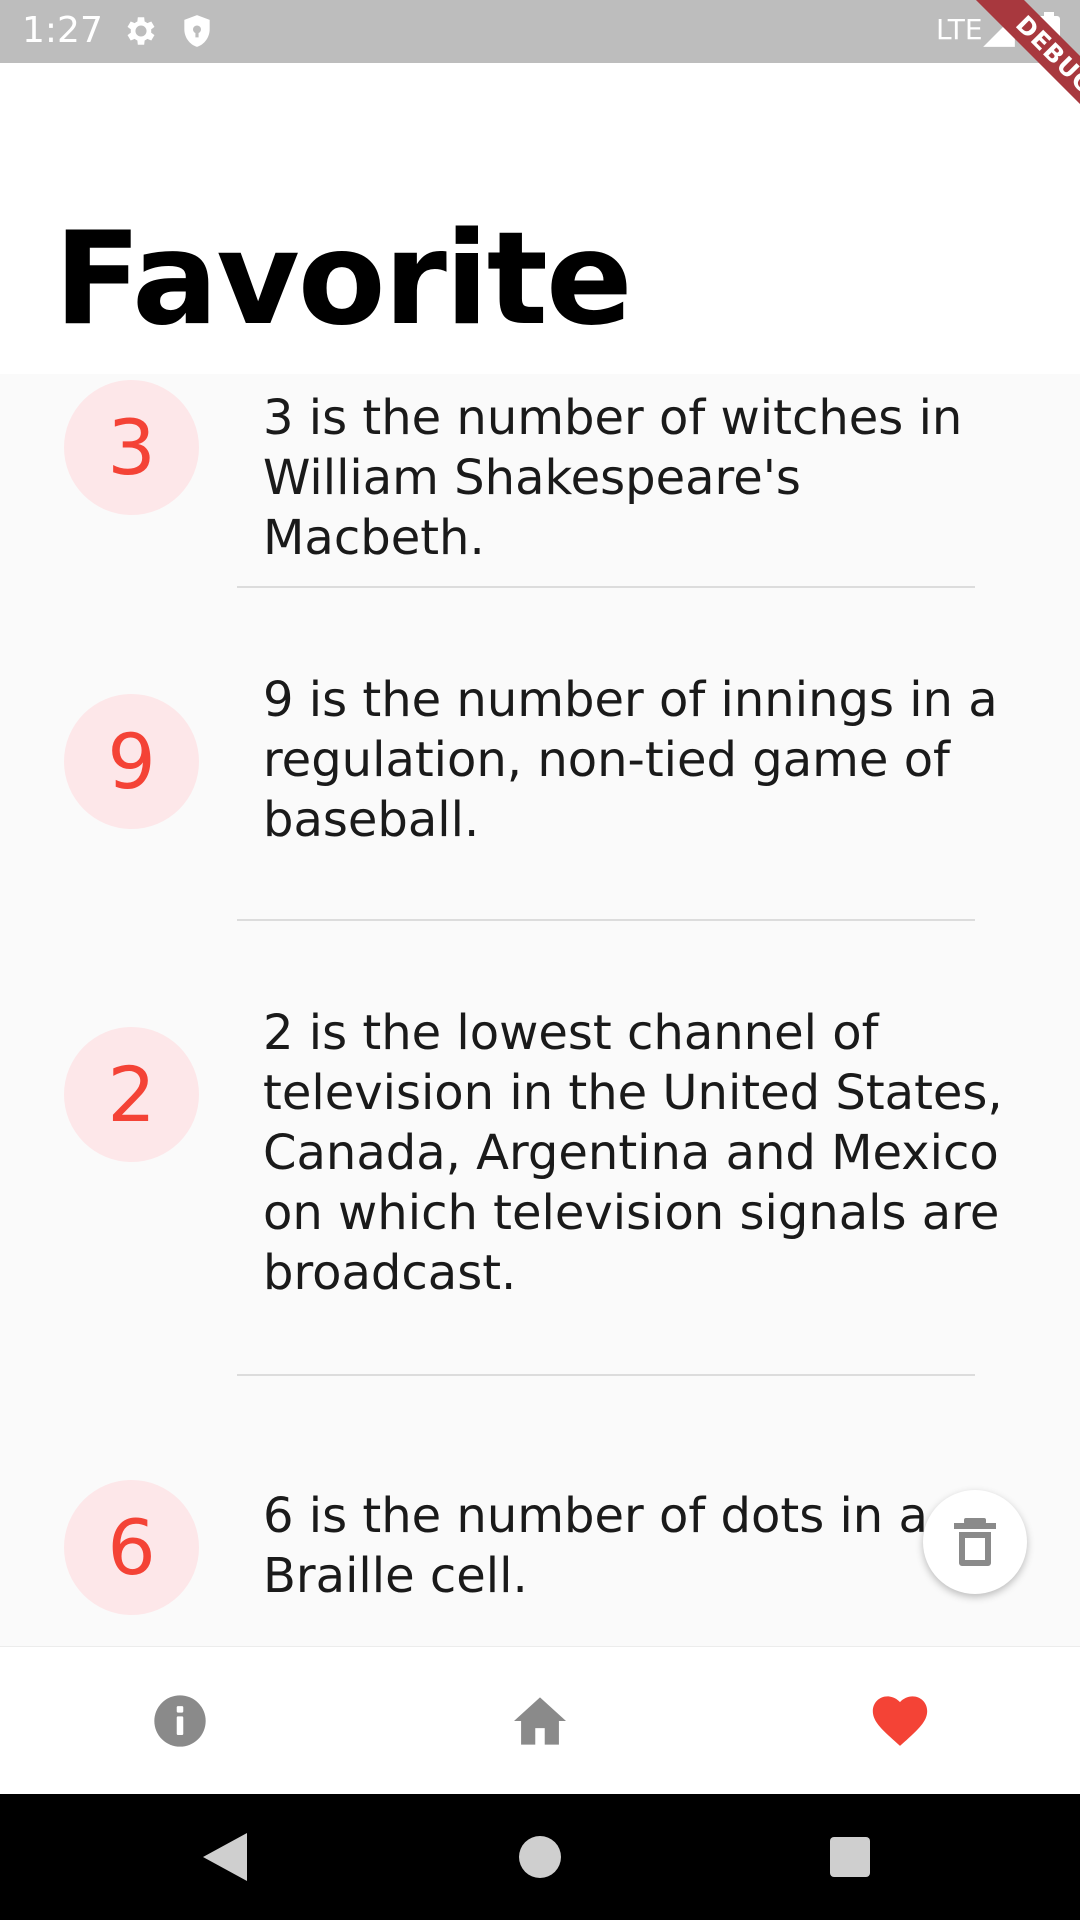 This screenshot has height=1920, width=1080. I want to click on nav-favorite, so click(900, 1721).